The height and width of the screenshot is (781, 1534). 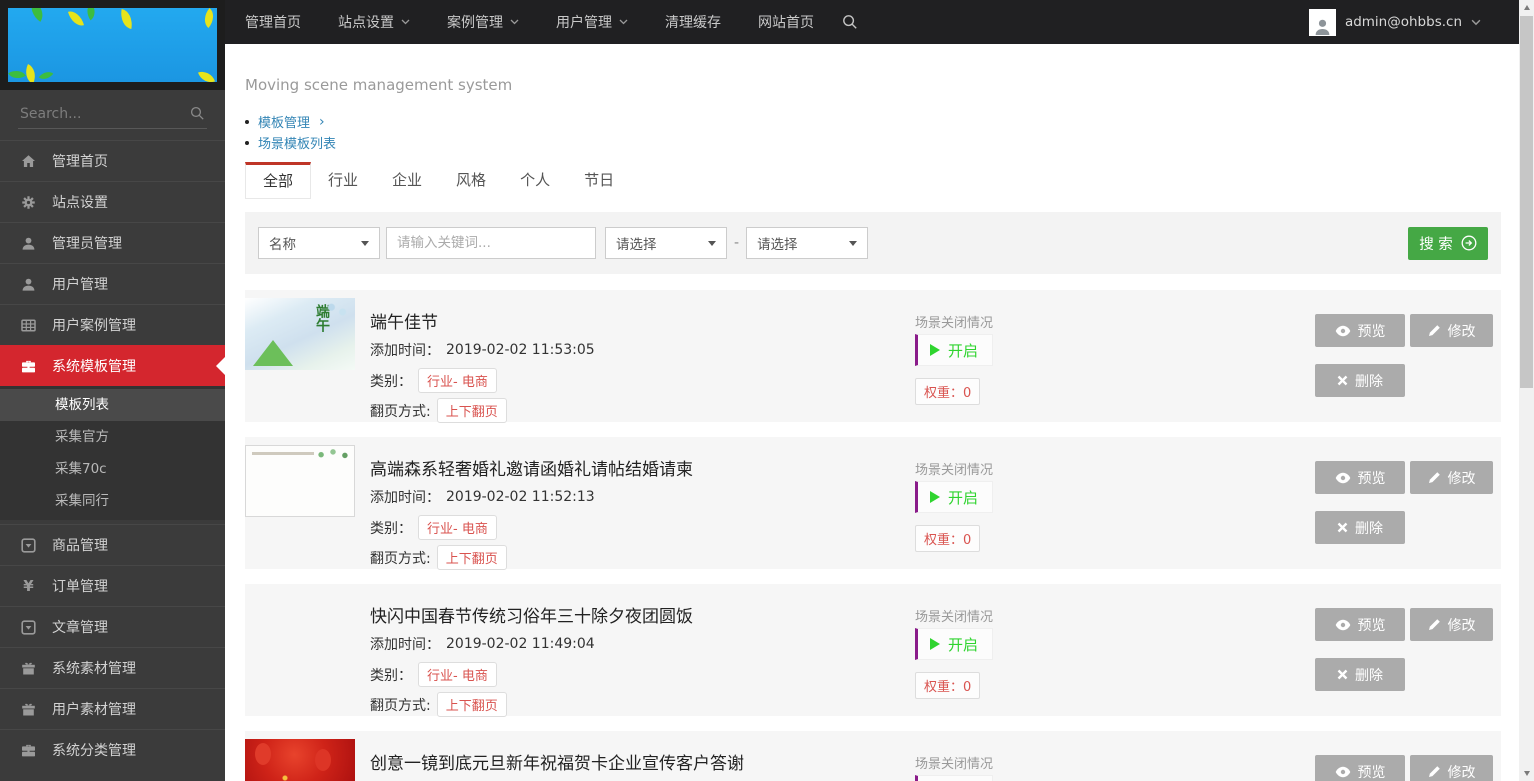 I want to click on sidebar-item-system-assets: 系统素材管理, so click(x=112, y=667).